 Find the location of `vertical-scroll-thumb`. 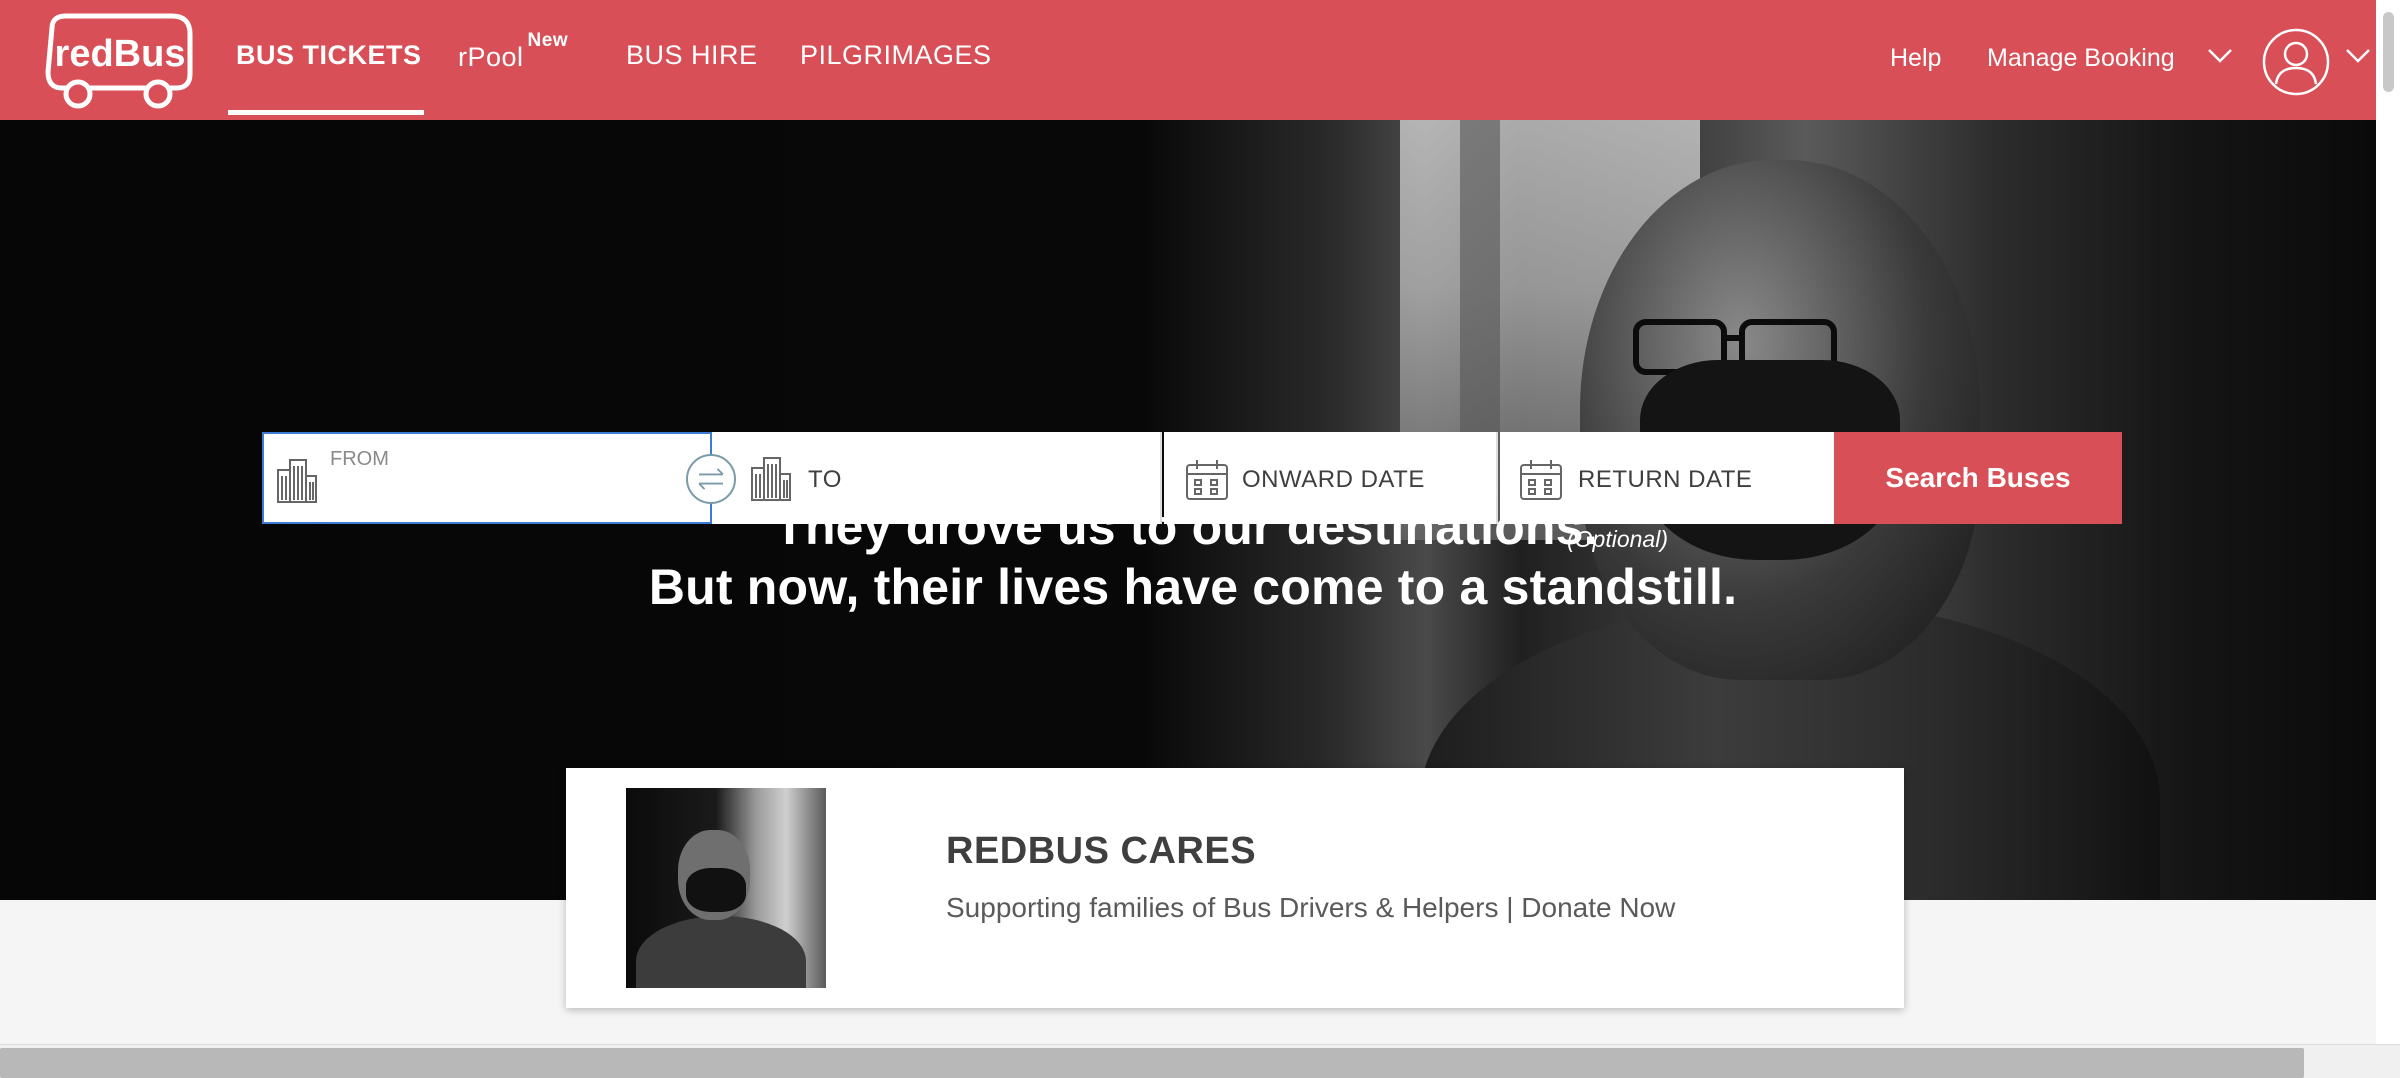

vertical-scroll-thumb is located at coordinates (2388, 52).